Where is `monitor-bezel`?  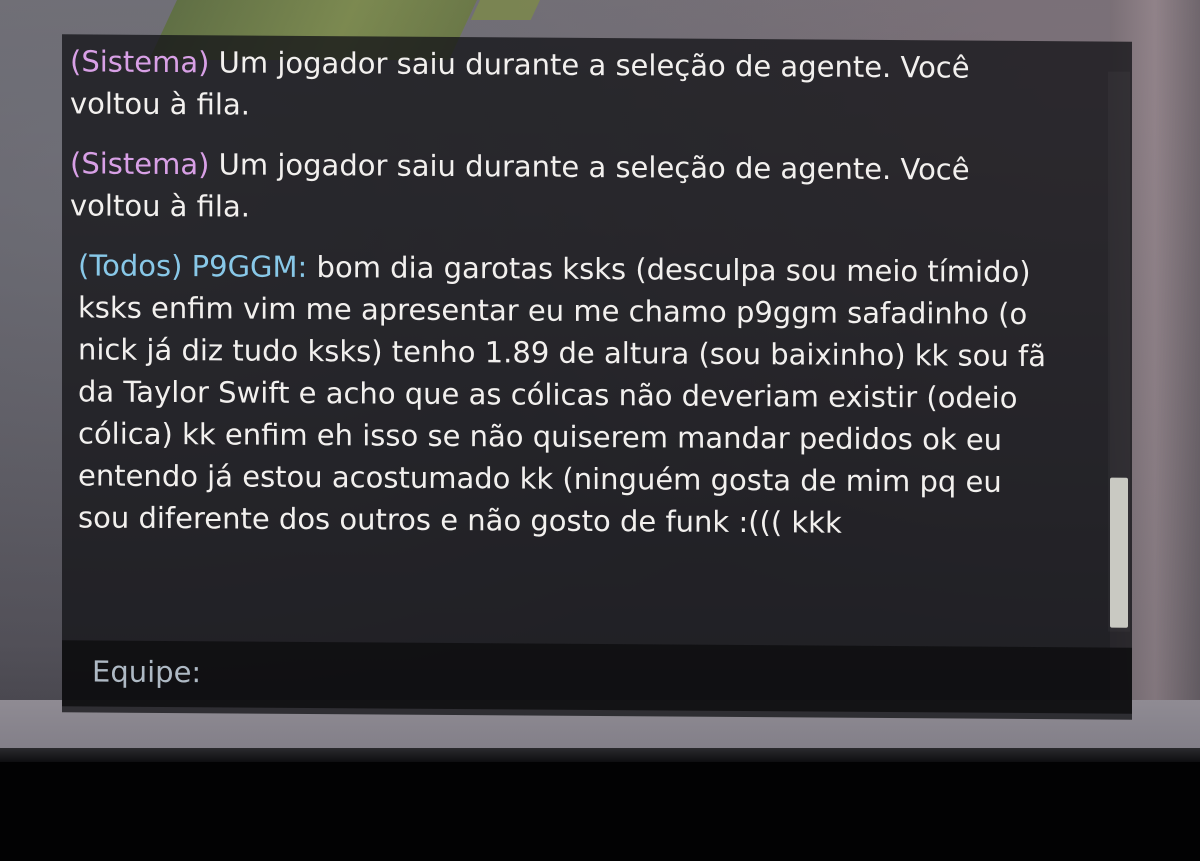
monitor-bezel is located at coordinates (600, 811).